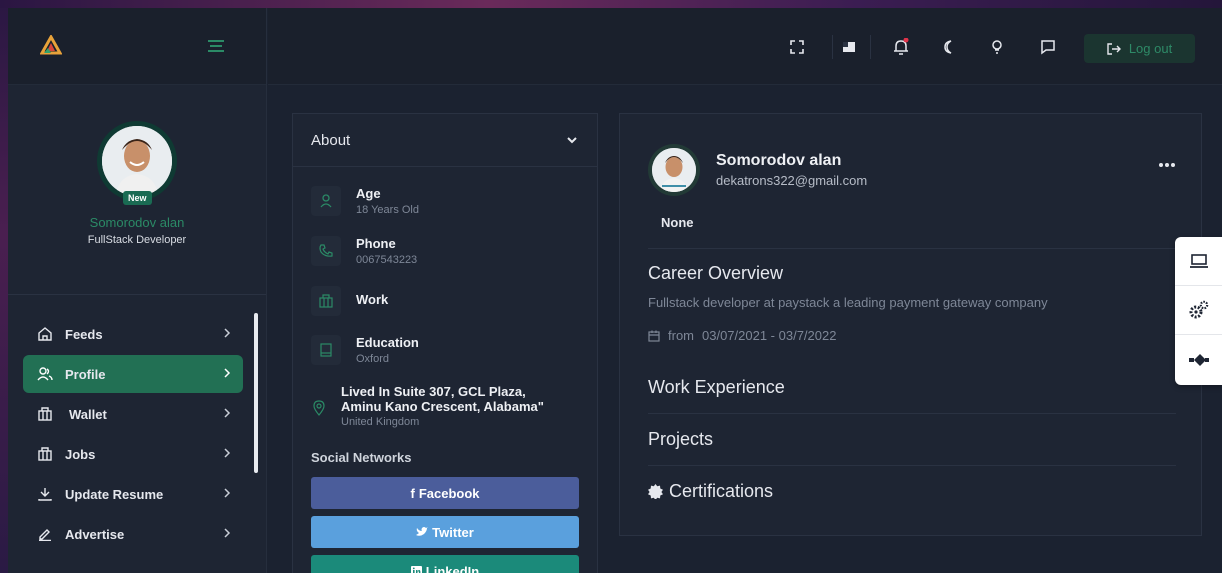 This screenshot has width=1222, height=573. I want to click on home-icon, so click(45, 334).